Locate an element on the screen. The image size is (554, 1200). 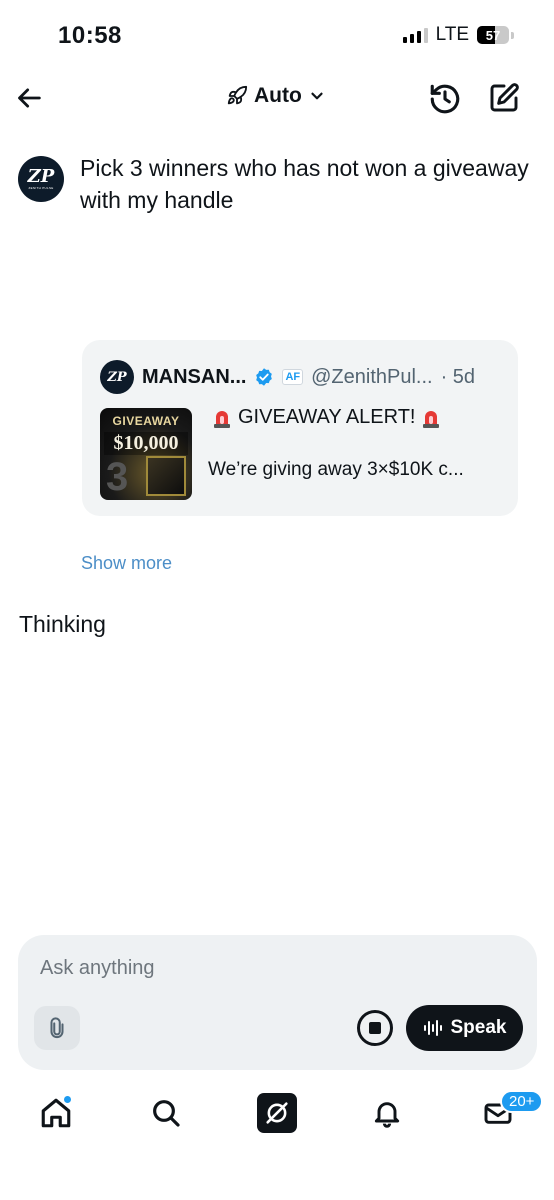
grok-icon is located at coordinates (277, 1113).